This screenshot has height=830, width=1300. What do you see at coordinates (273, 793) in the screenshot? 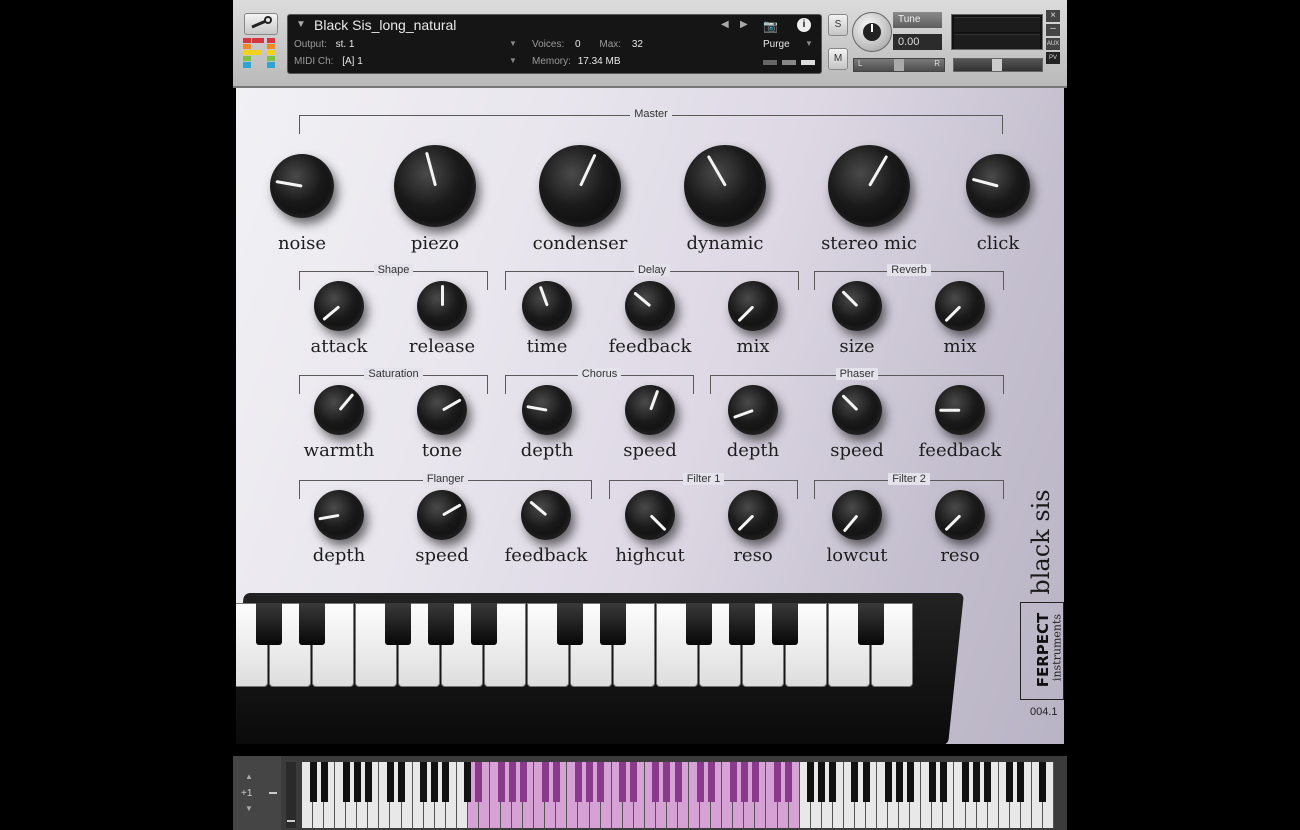
I see `pitch-wheel-marker` at bounding box center [273, 793].